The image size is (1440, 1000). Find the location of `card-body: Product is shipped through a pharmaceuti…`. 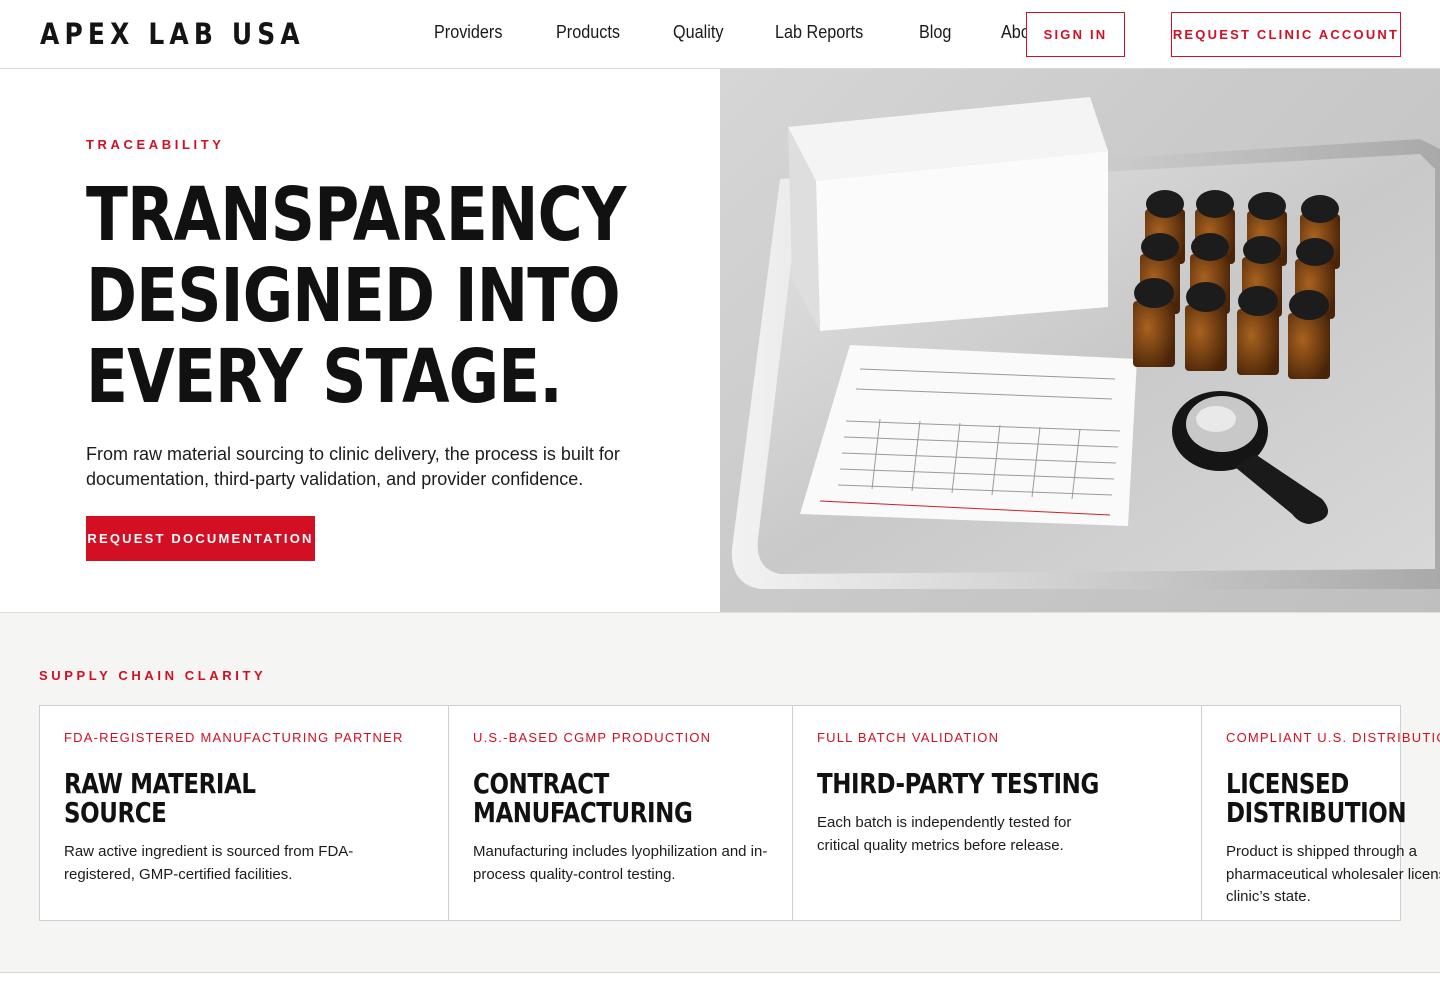

card-body: Product is shipped through a pharmaceuti… is located at coordinates (1333, 874).